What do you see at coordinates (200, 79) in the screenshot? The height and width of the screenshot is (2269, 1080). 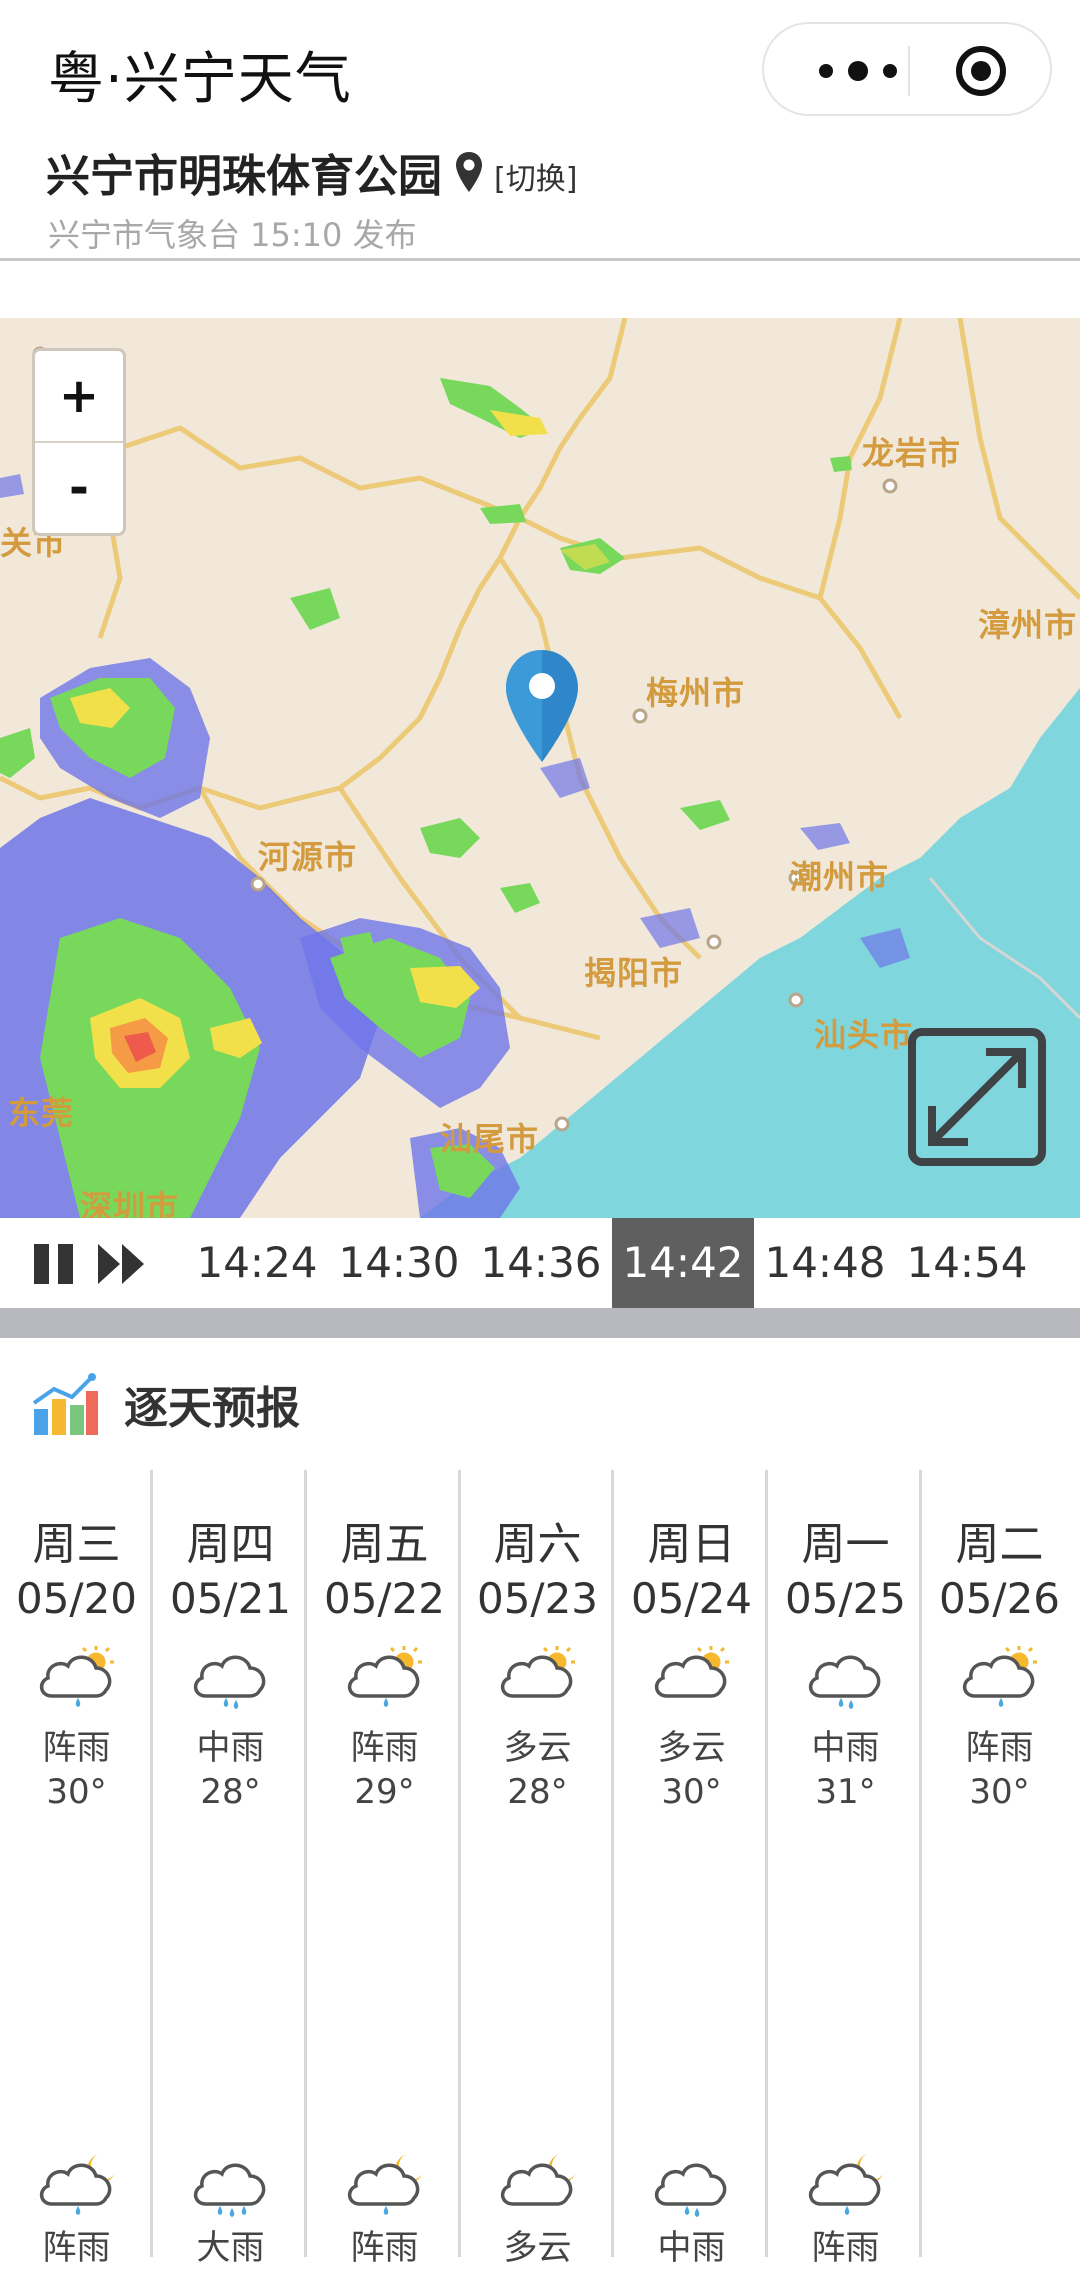 I see `app-title: 粤·兴宁天气` at bounding box center [200, 79].